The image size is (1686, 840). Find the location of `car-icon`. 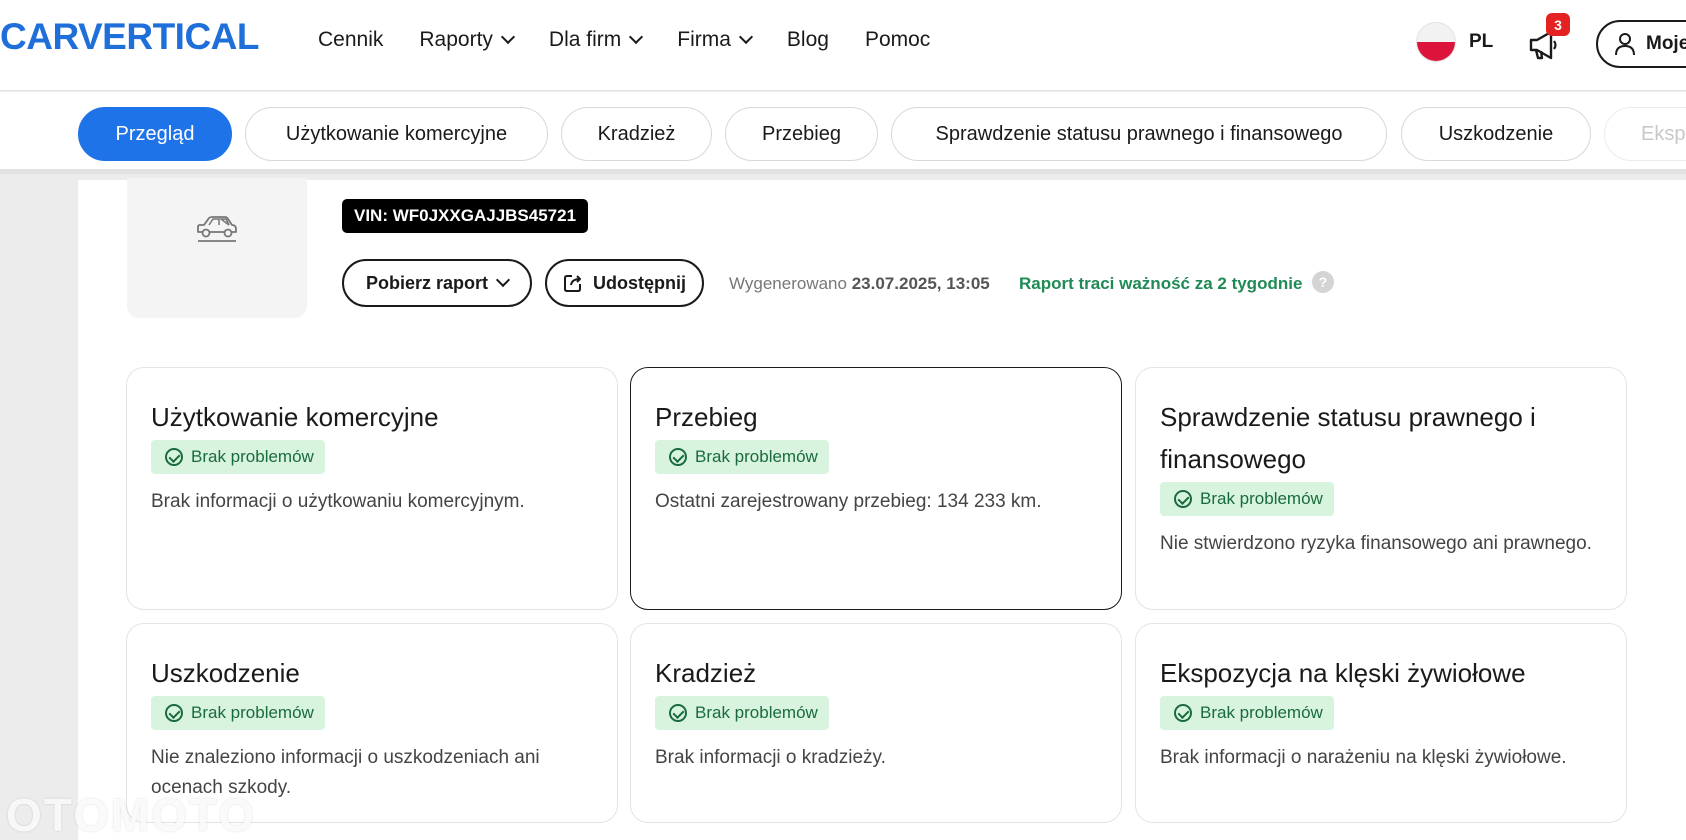

car-icon is located at coordinates (217, 229).